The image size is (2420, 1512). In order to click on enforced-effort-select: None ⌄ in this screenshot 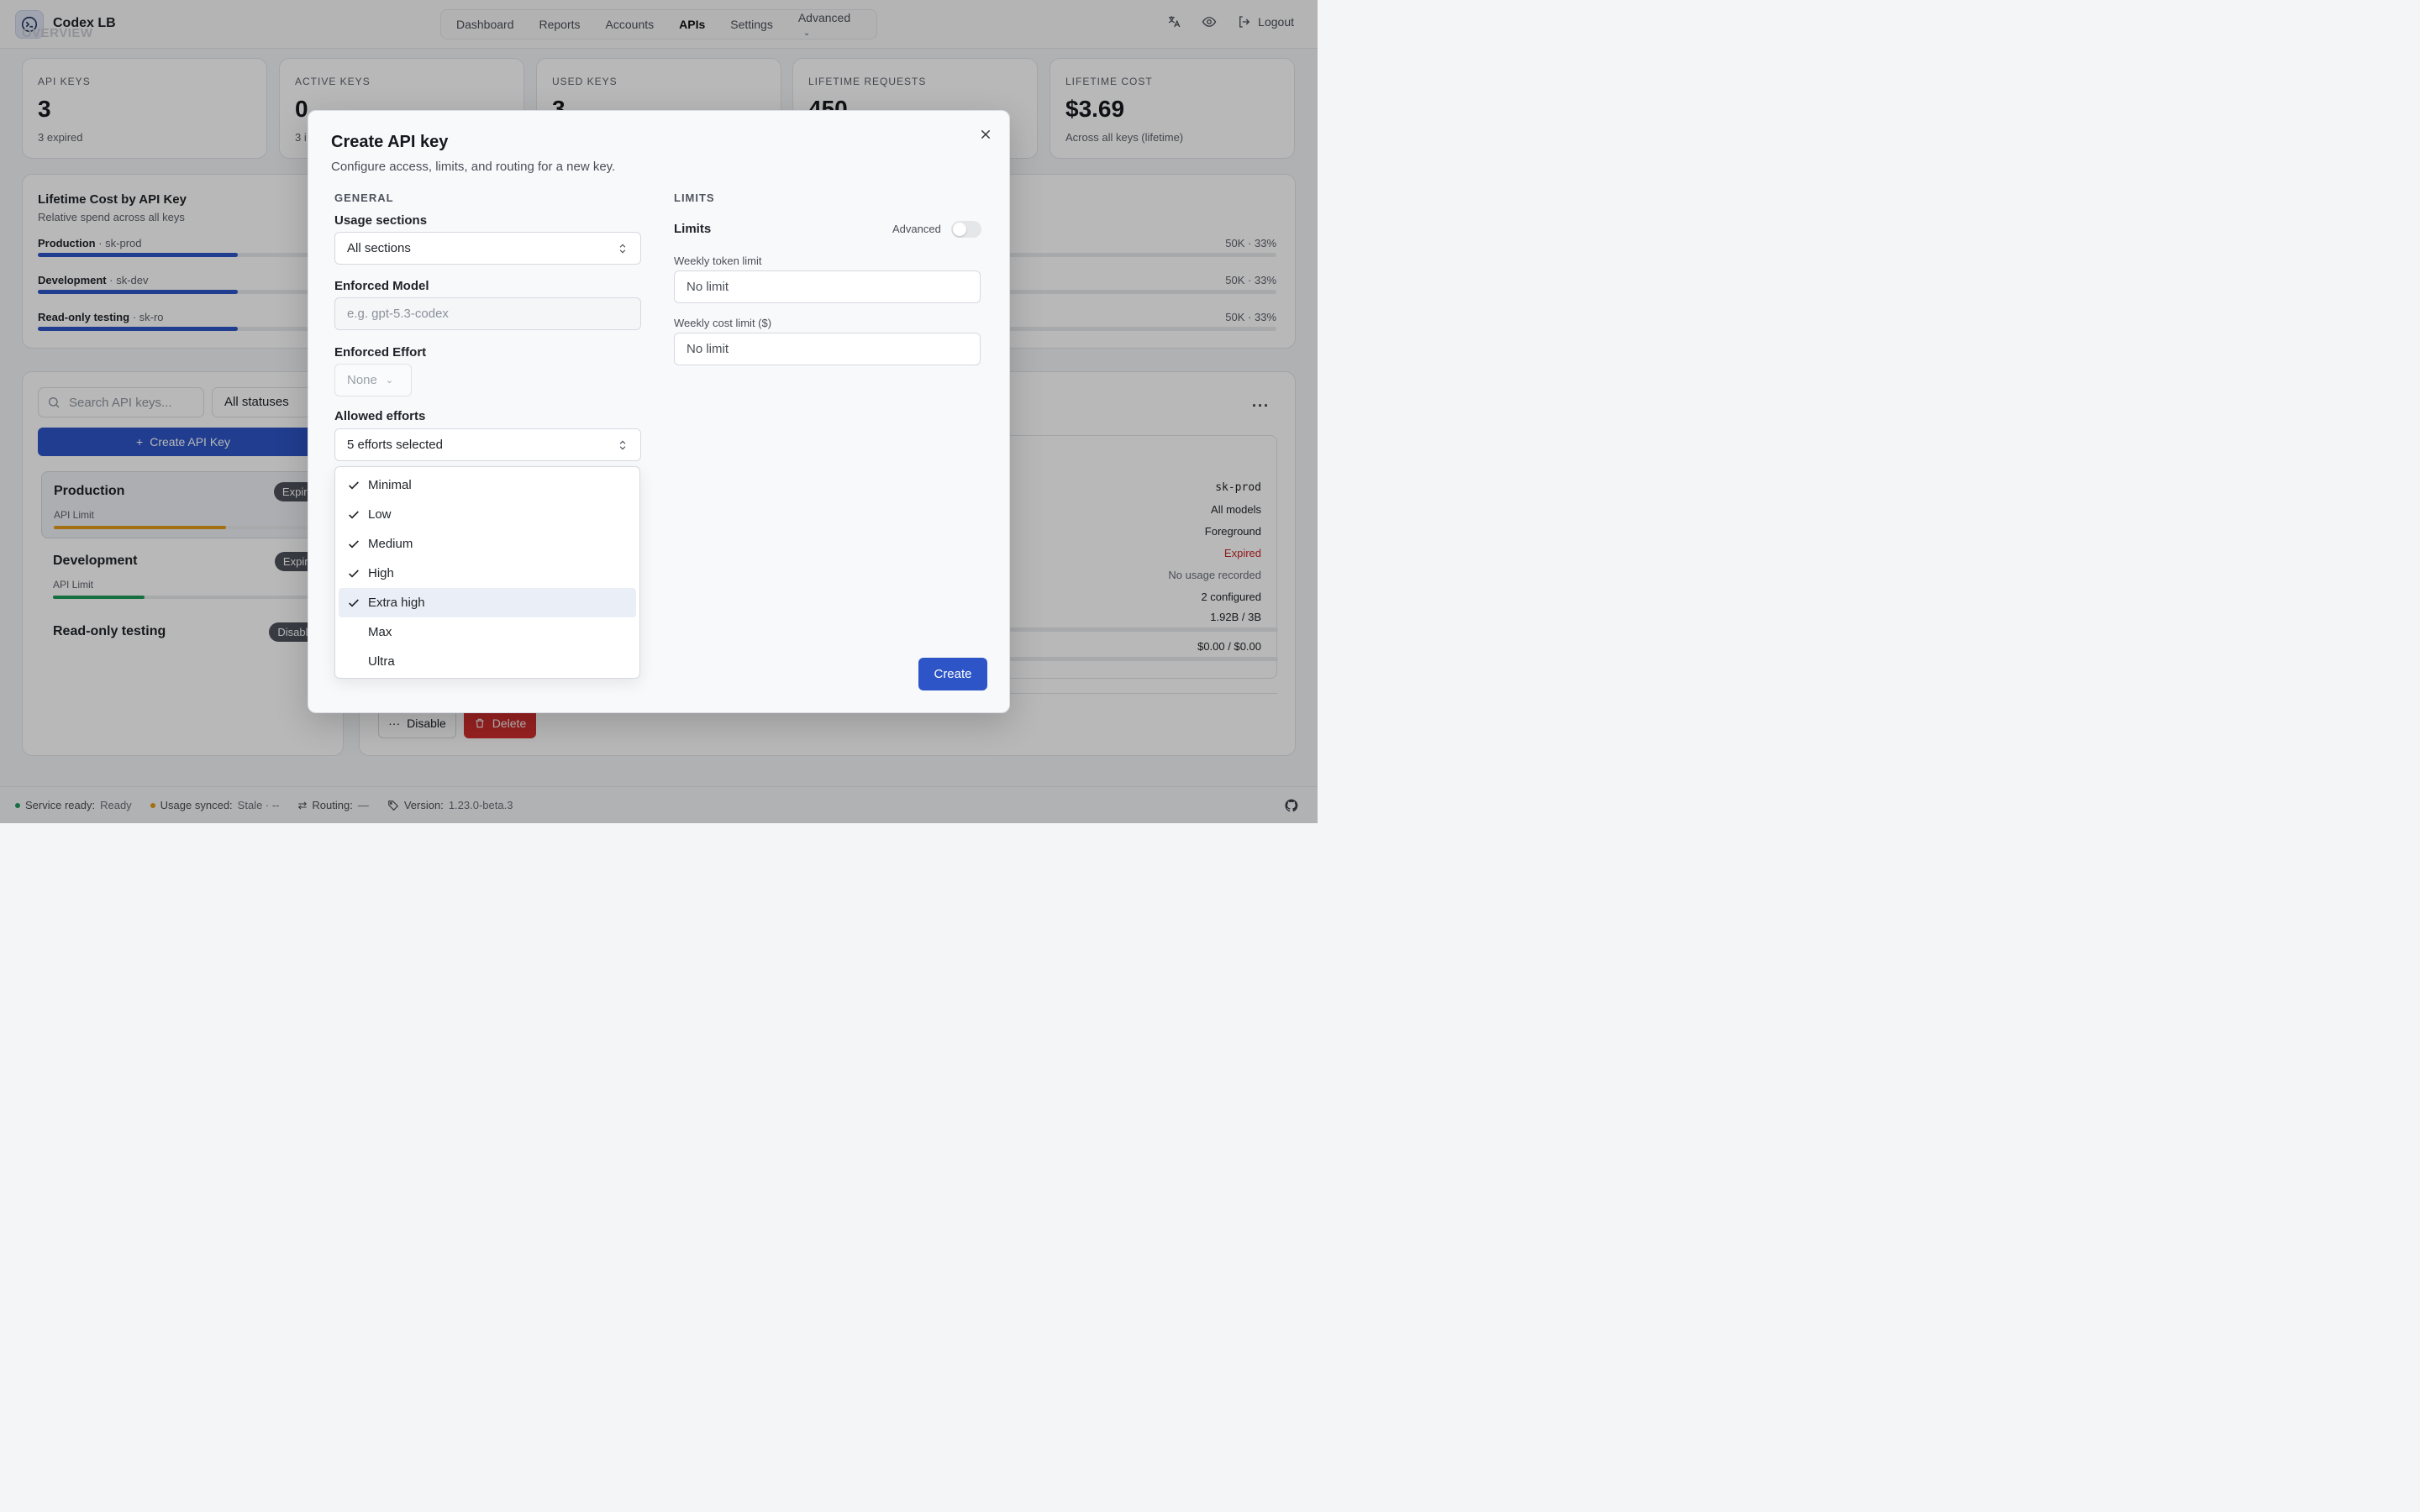, I will do `click(373, 380)`.